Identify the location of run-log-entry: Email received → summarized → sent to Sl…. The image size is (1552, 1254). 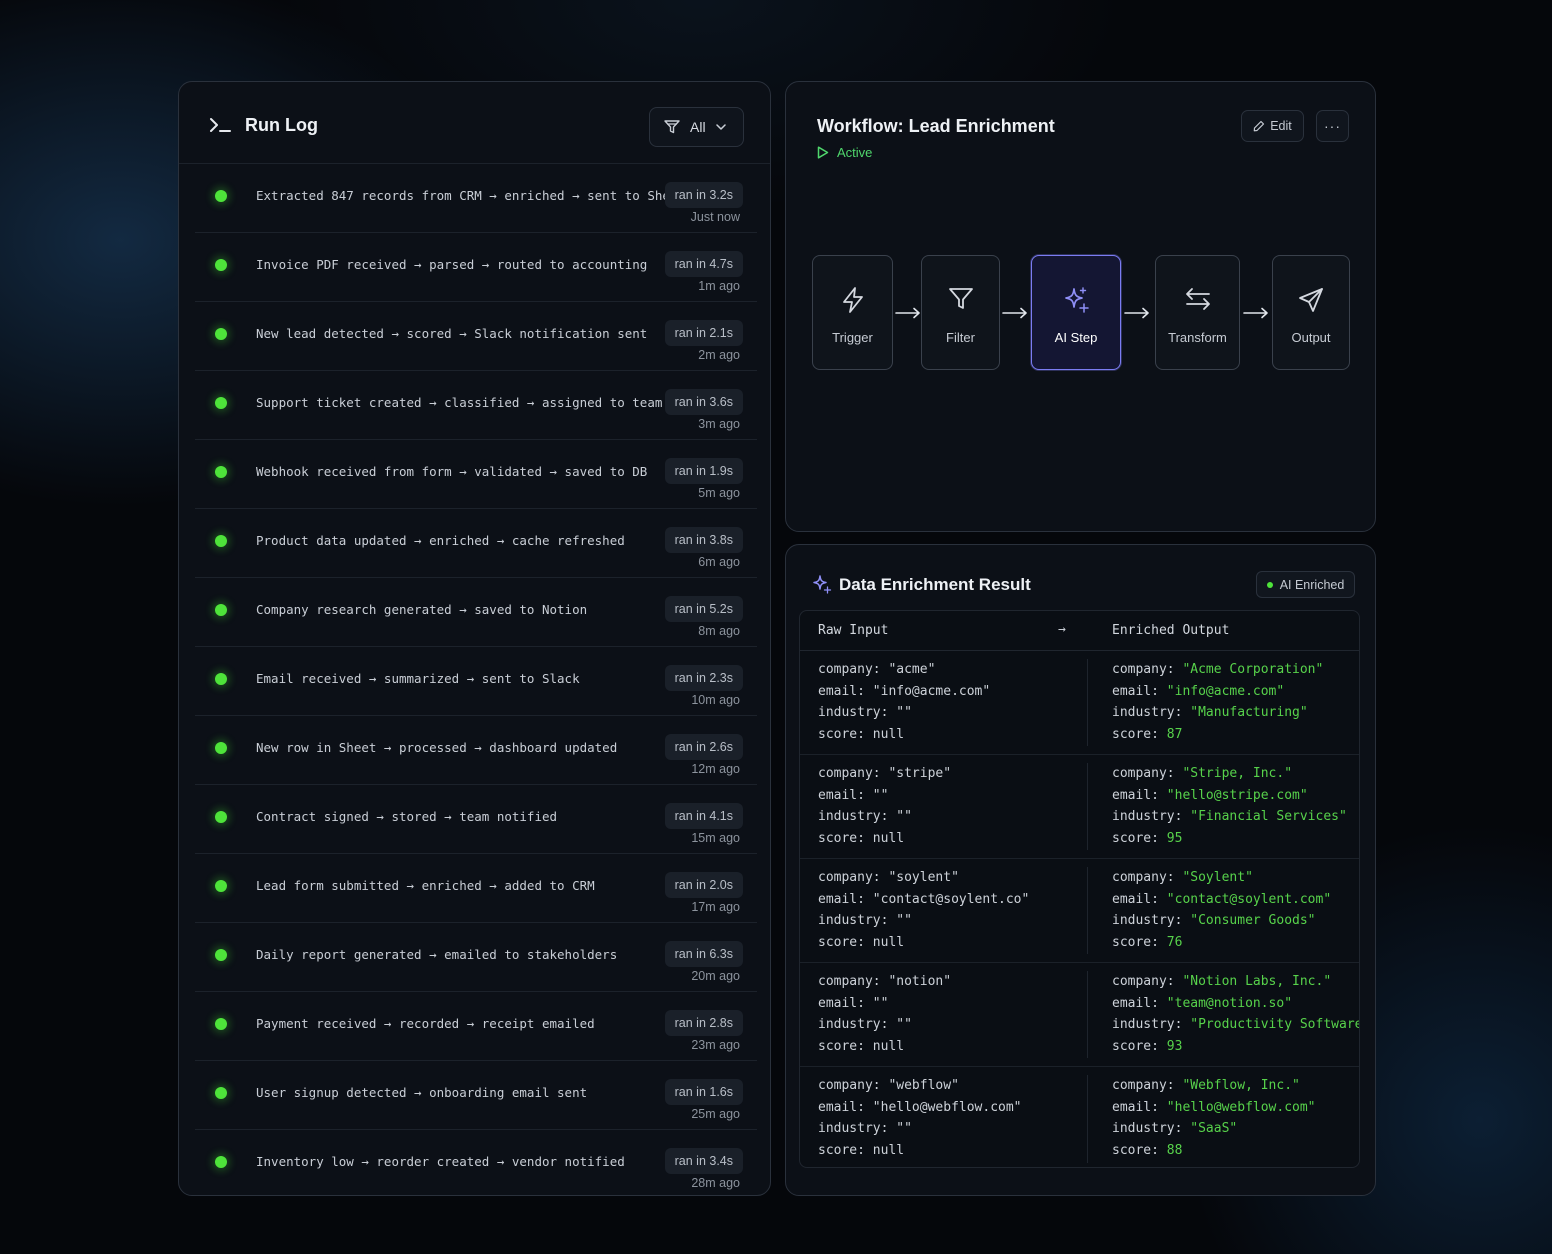
(476, 681).